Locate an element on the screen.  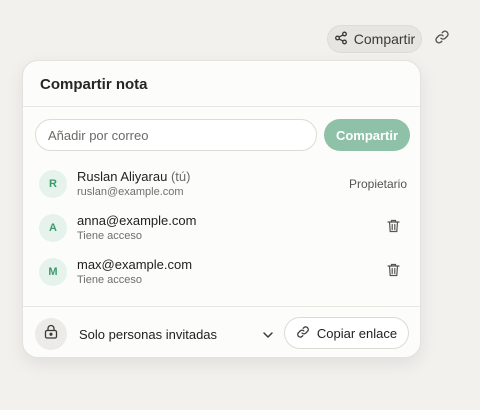
member-name: Ruslan Aliyarau (tú) is located at coordinates (134, 176).